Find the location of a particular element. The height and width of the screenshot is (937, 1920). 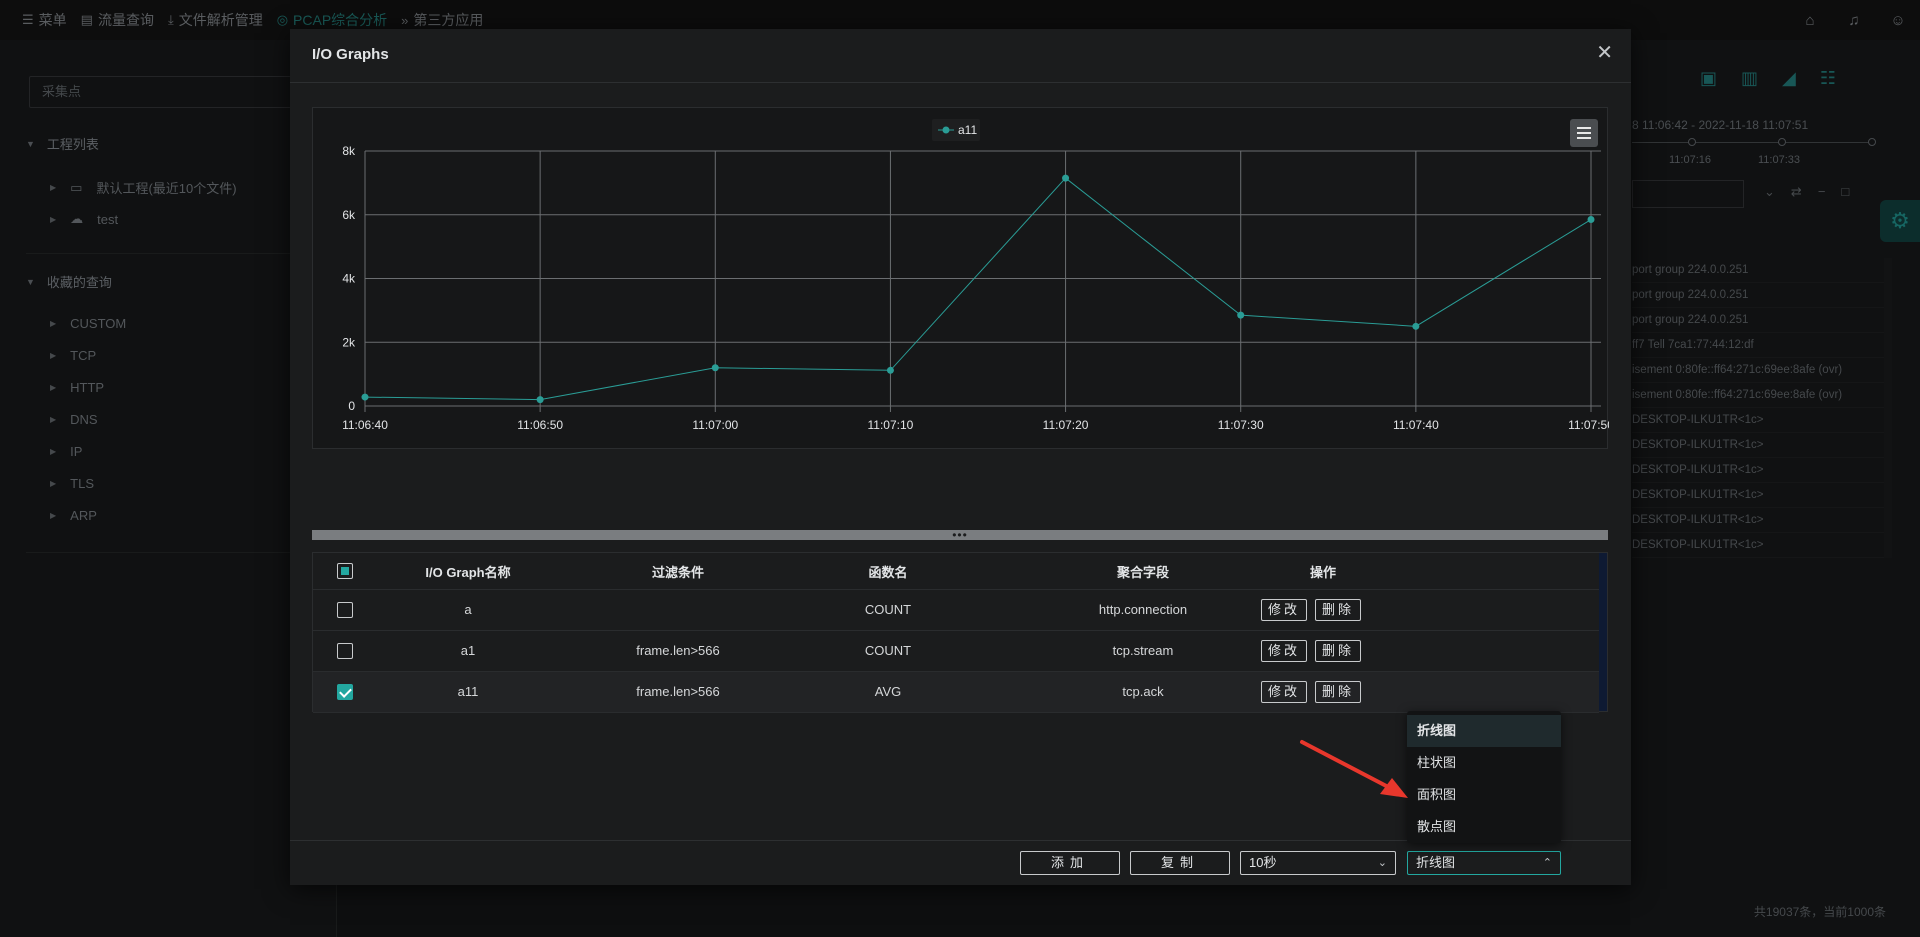

y-tick-label: 0 is located at coordinates (351, 406).